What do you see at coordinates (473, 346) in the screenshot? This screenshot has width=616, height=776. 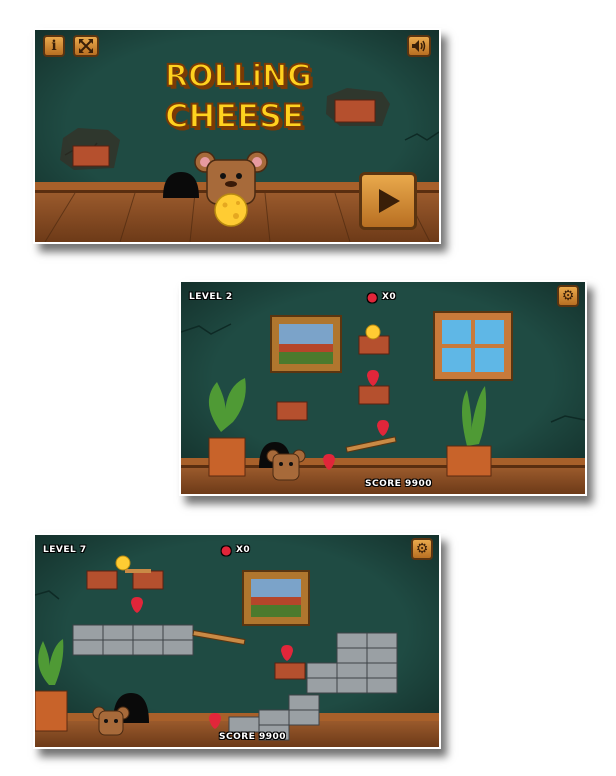 I see `window` at bounding box center [473, 346].